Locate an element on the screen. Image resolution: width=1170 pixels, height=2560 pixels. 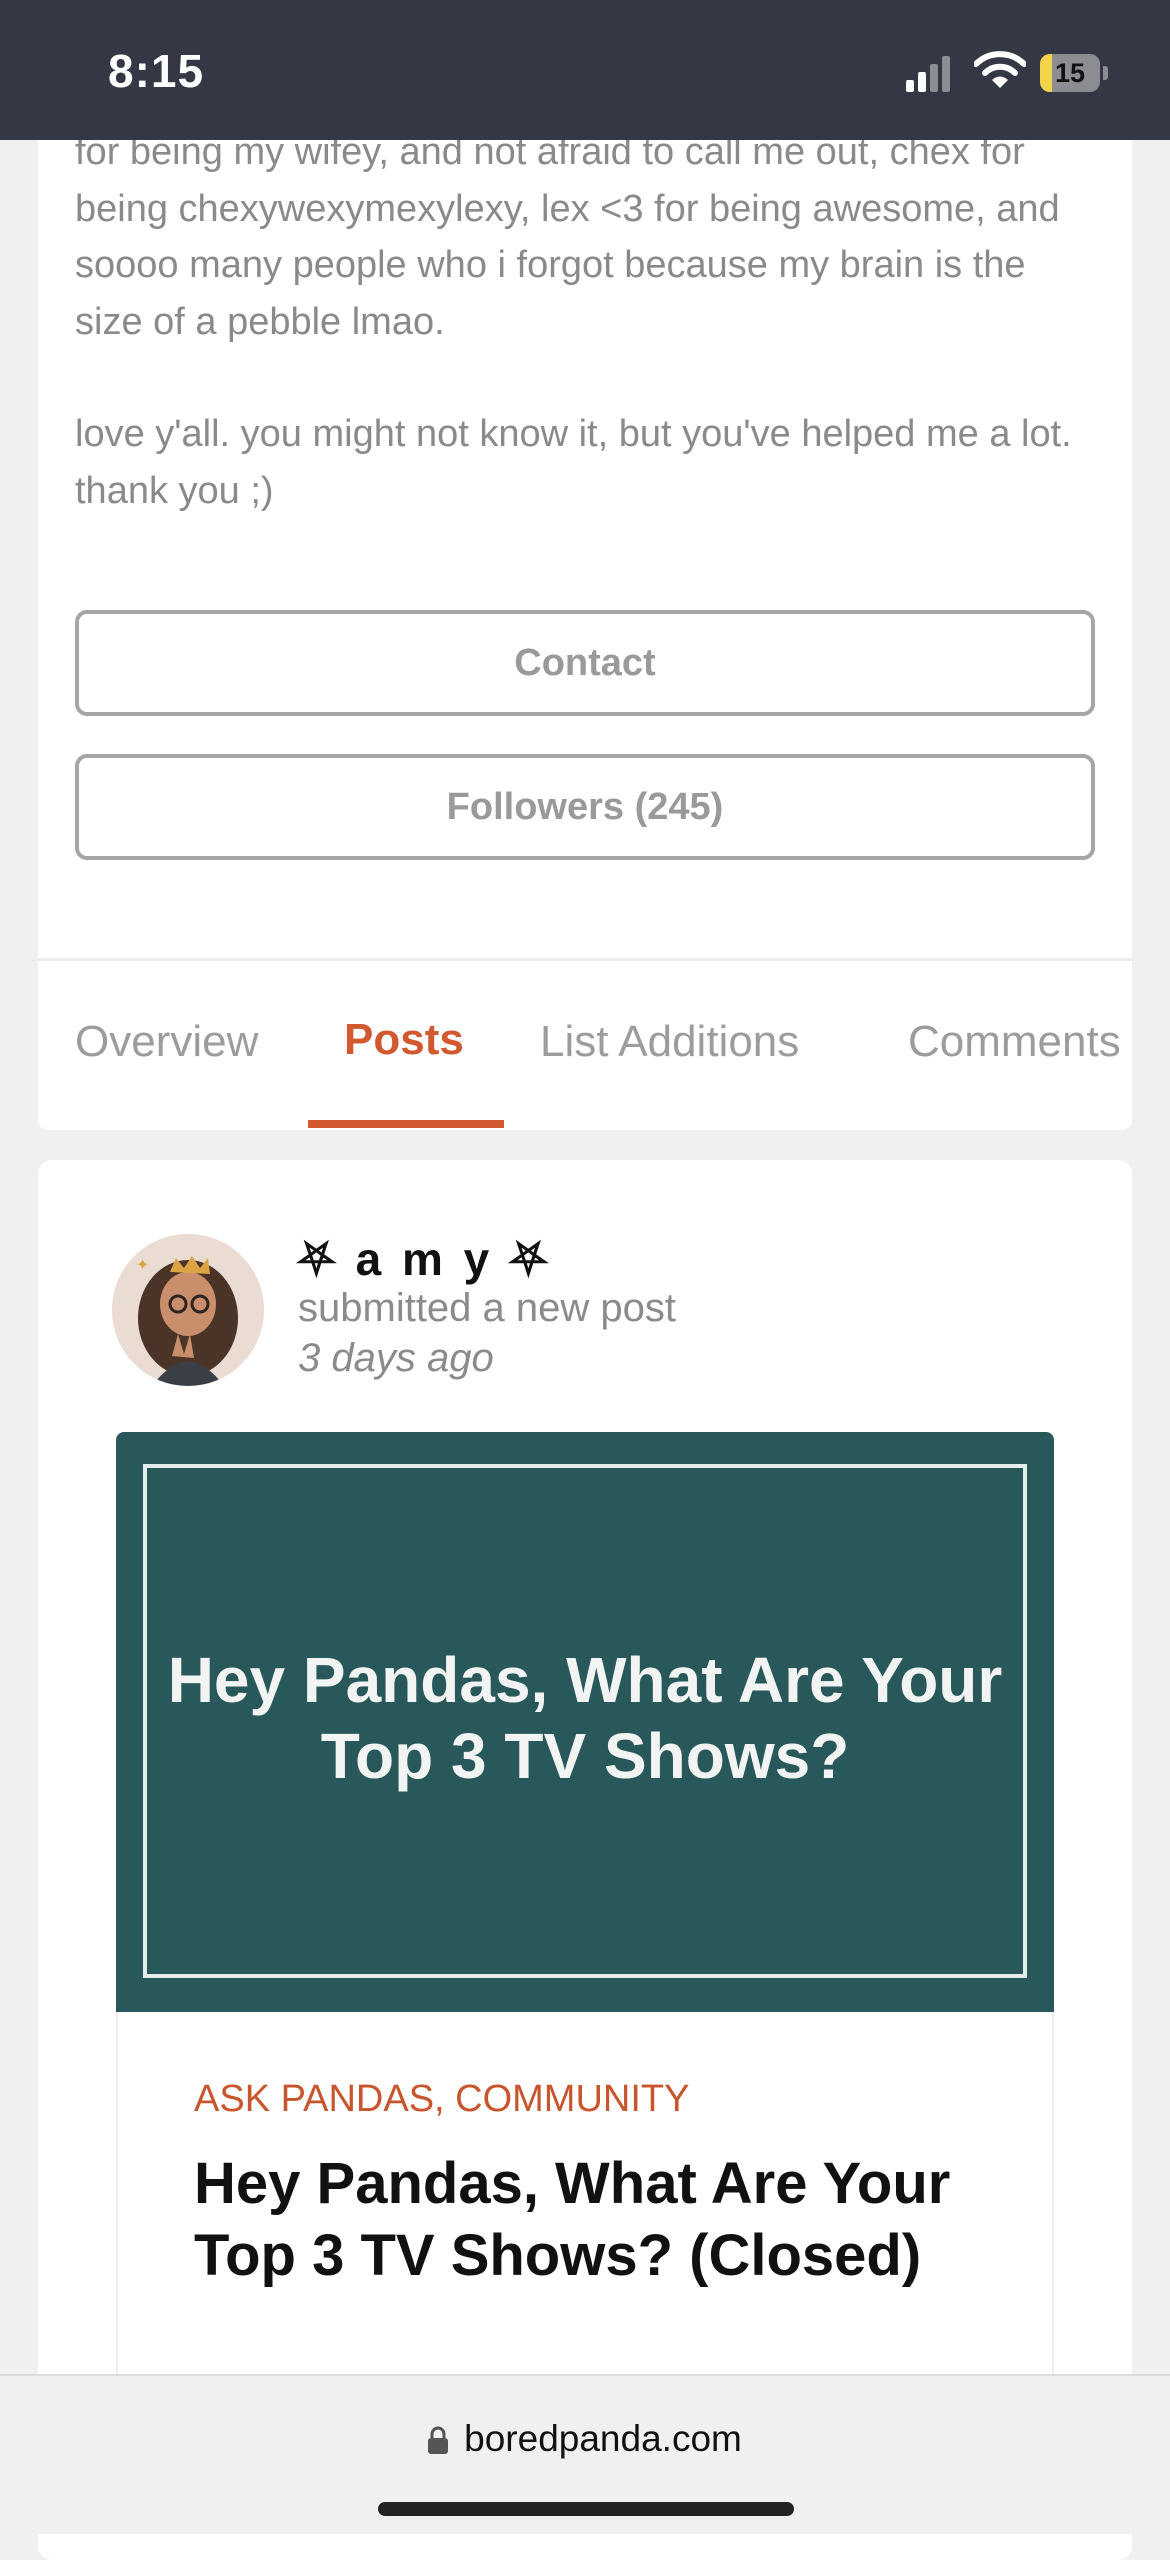
tab-posts: Posts is located at coordinates (404, 1046).